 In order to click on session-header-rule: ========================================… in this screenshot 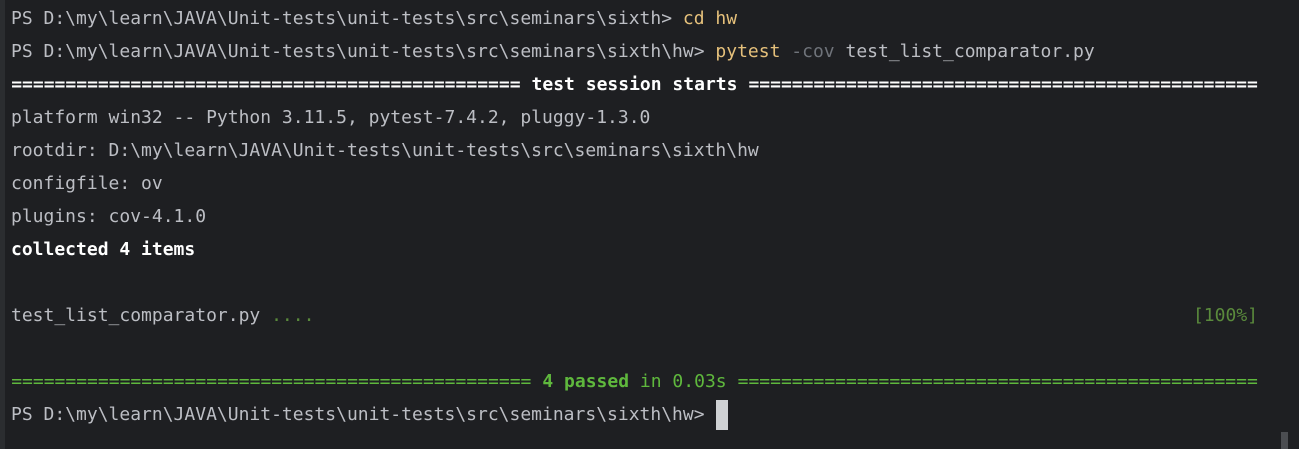, I will do `click(634, 84)`.